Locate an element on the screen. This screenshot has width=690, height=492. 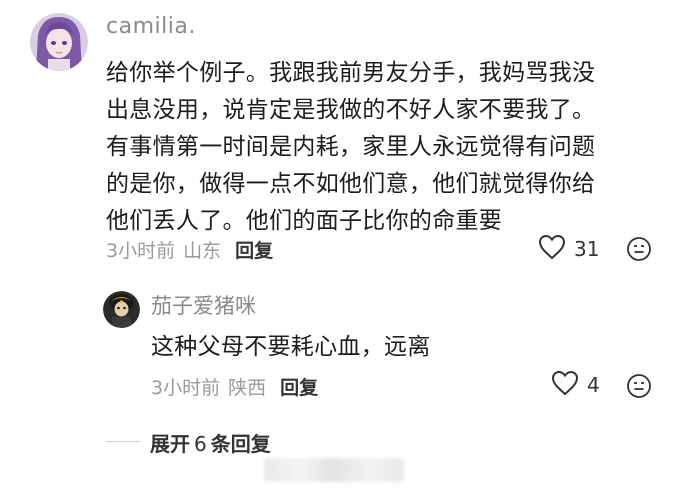
avatar is located at coordinates (59, 42).